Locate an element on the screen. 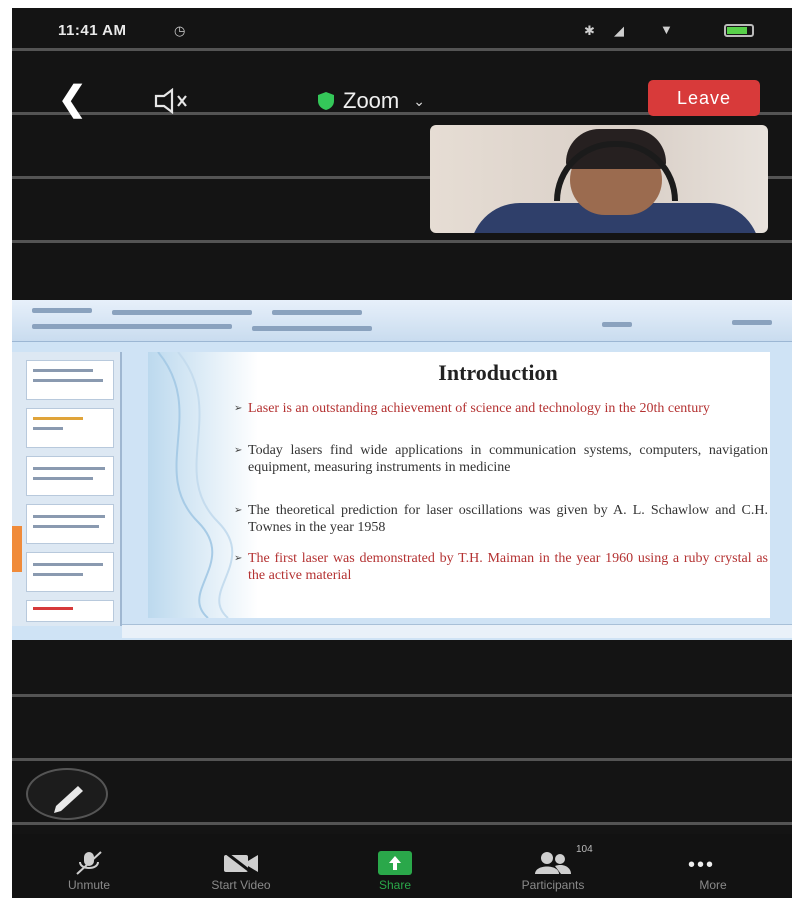  share-button: Share is located at coordinates (395, 866).